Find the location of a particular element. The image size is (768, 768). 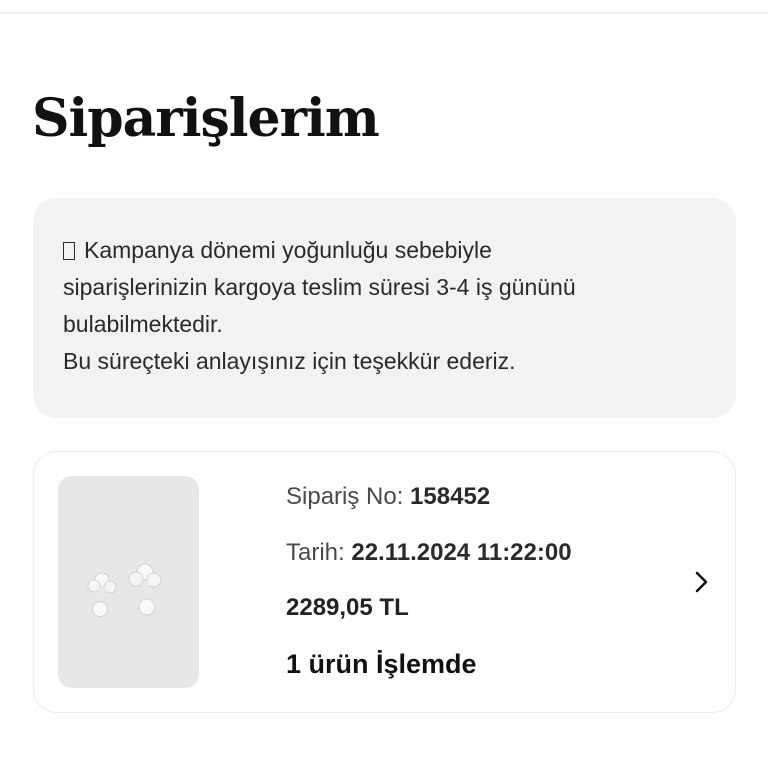

pearl-earrings-image is located at coordinates (124, 590).